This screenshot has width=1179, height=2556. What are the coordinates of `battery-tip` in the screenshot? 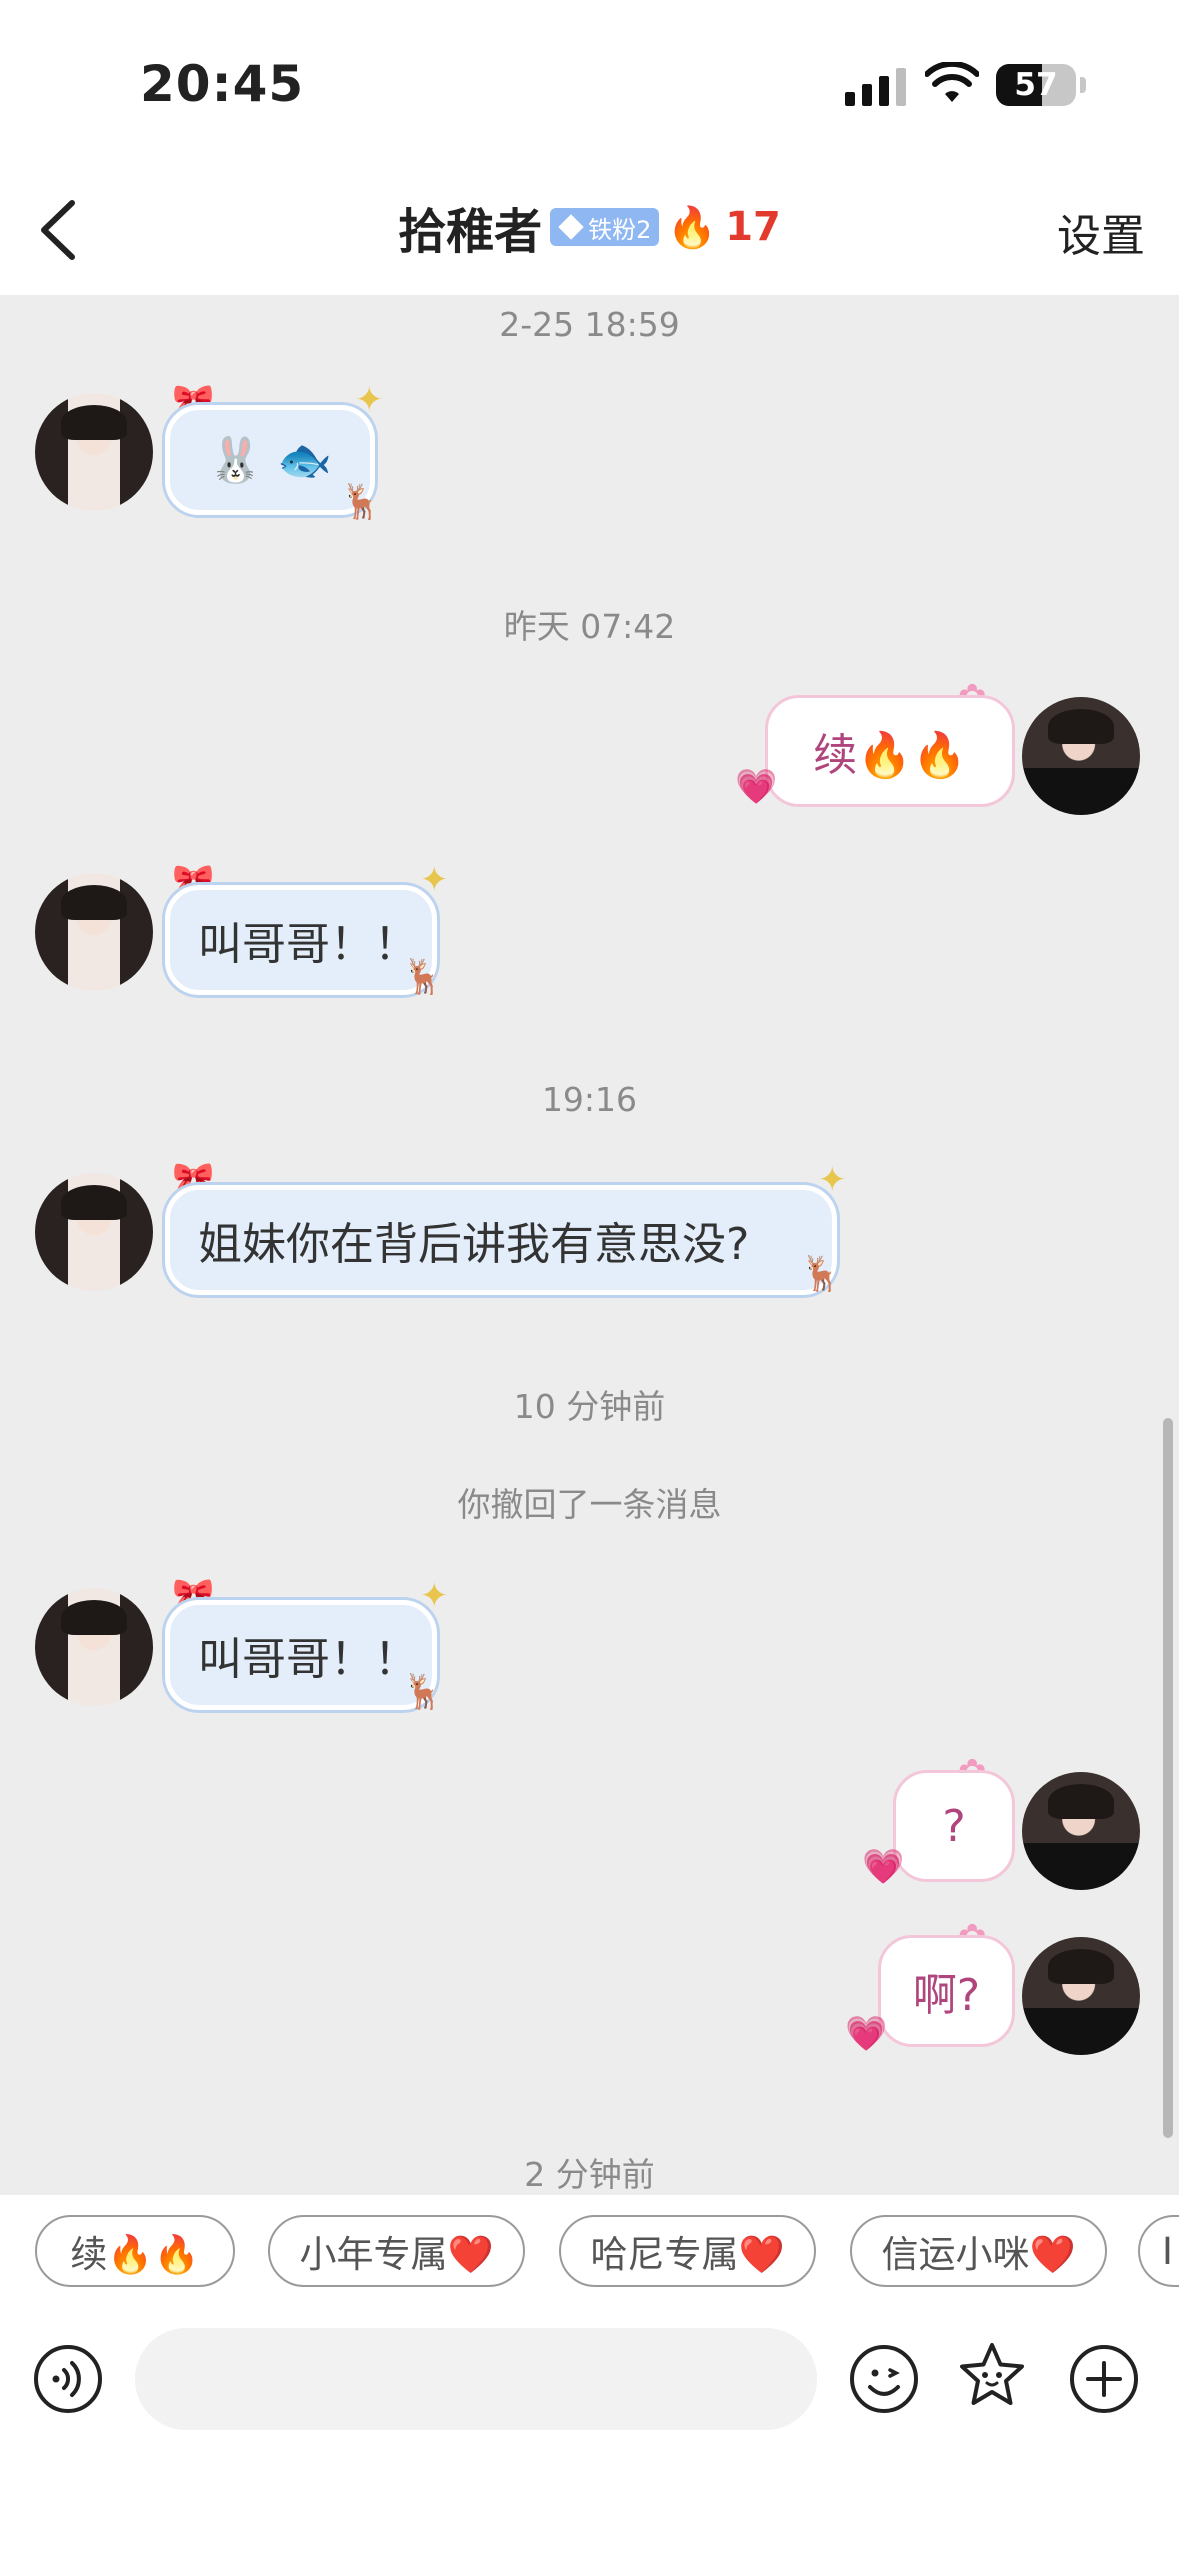 It's located at (1083, 85).